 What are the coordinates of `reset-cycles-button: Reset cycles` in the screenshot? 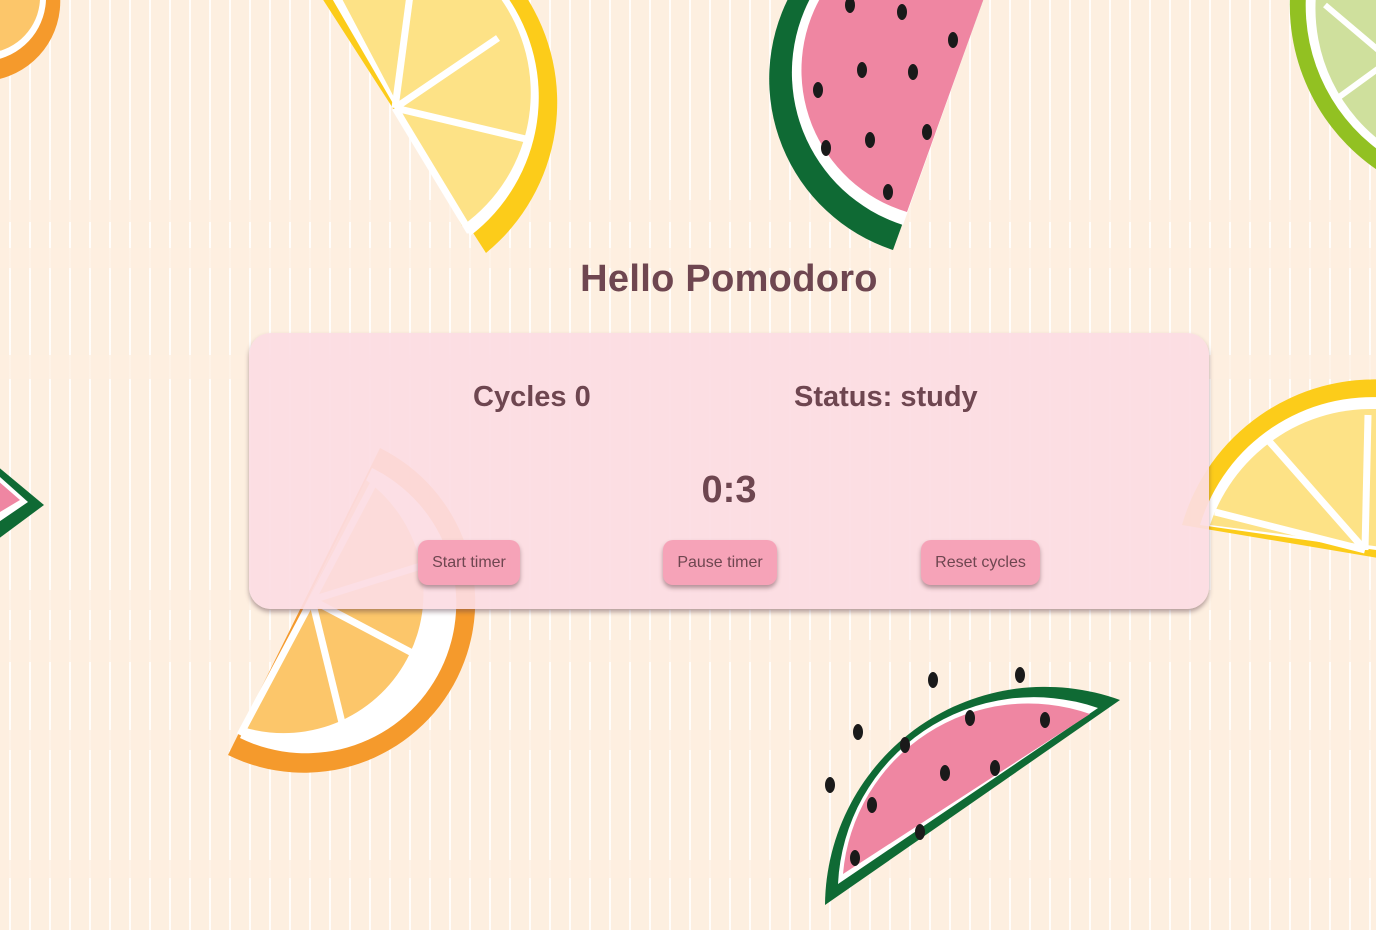 It's located at (980, 562).